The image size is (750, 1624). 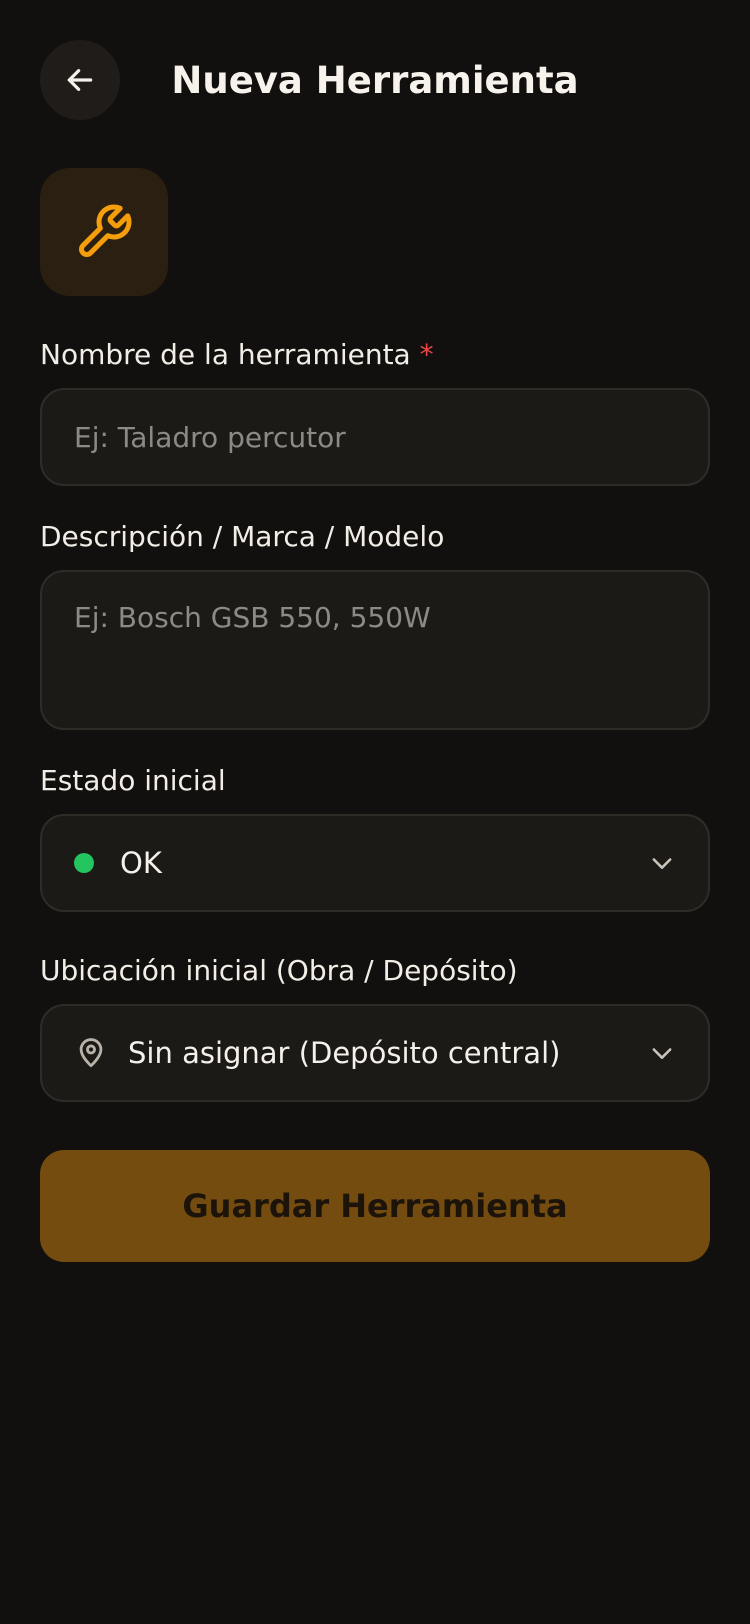 What do you see at coordinates (344, 1053) in the screenshot?
I see `location-value: Sin asignar (Depósito central)` at bounding box center [344, 1053].